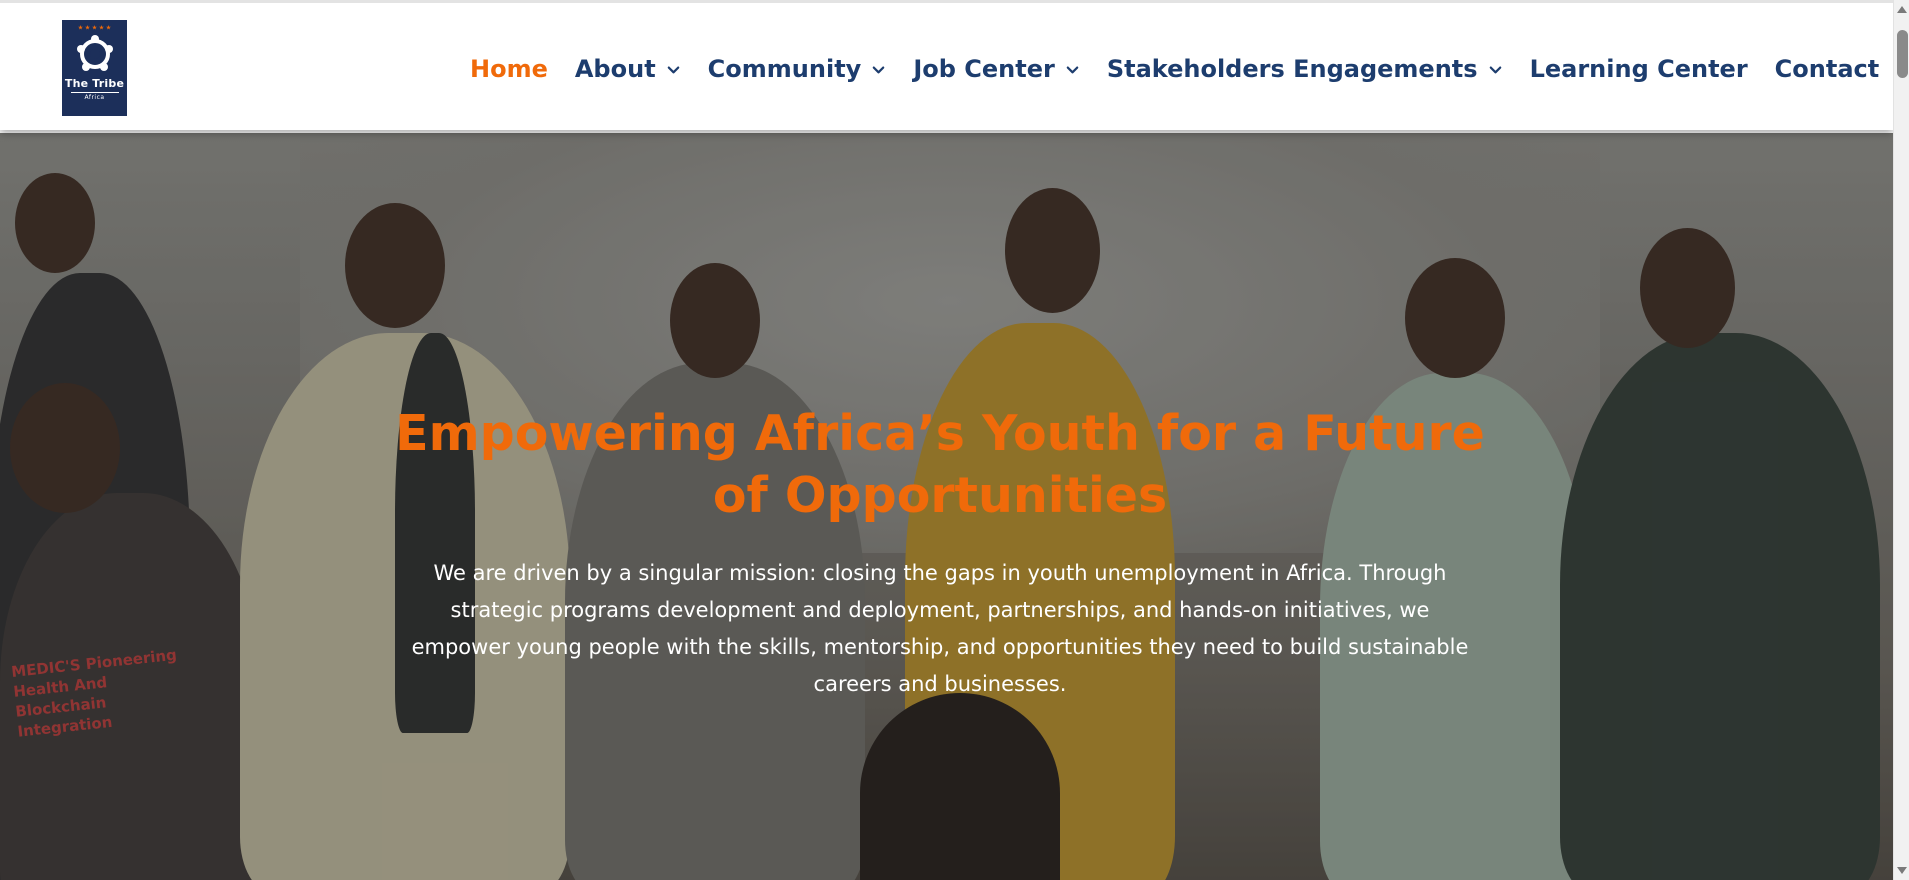 Image resolution: width=1909 pixels, height=880 pixels. What do you see at coordinates (94, 97) in the screenshot?
I see `logo-subtitle: Africa` at bounding box center [94, 97].